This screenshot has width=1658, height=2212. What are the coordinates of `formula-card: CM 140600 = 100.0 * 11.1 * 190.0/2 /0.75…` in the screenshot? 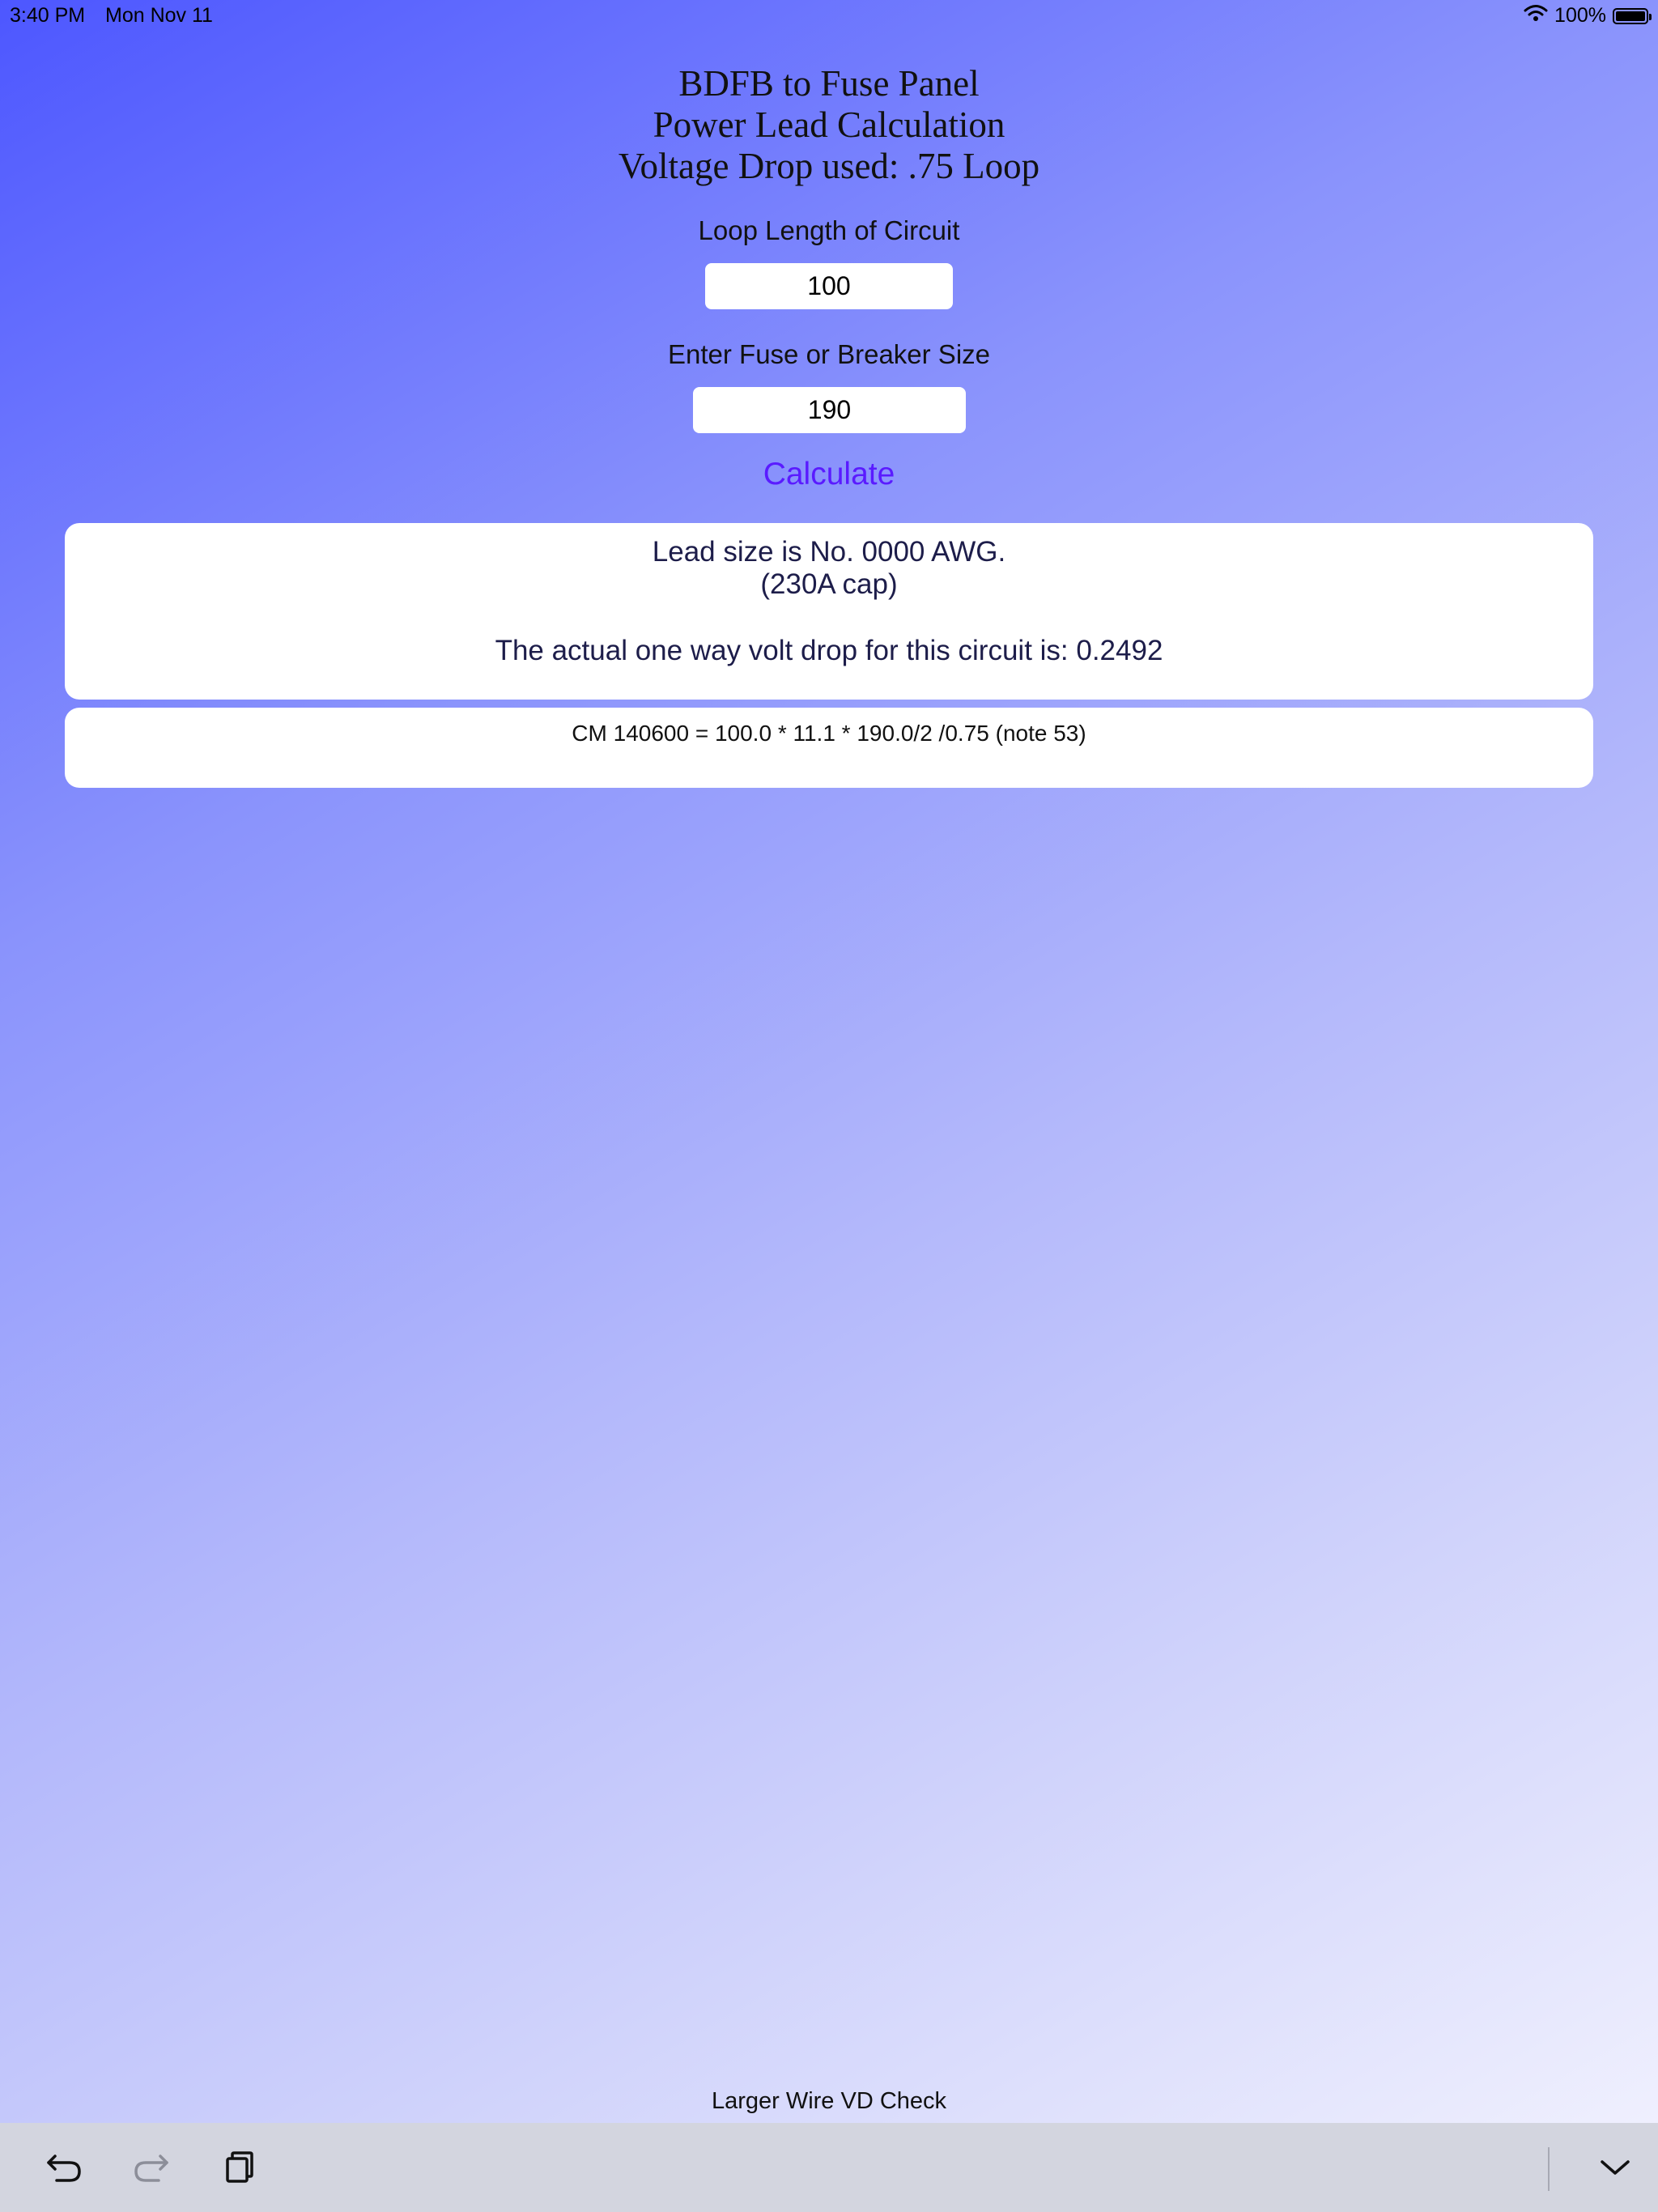 It's located at (829, 748).